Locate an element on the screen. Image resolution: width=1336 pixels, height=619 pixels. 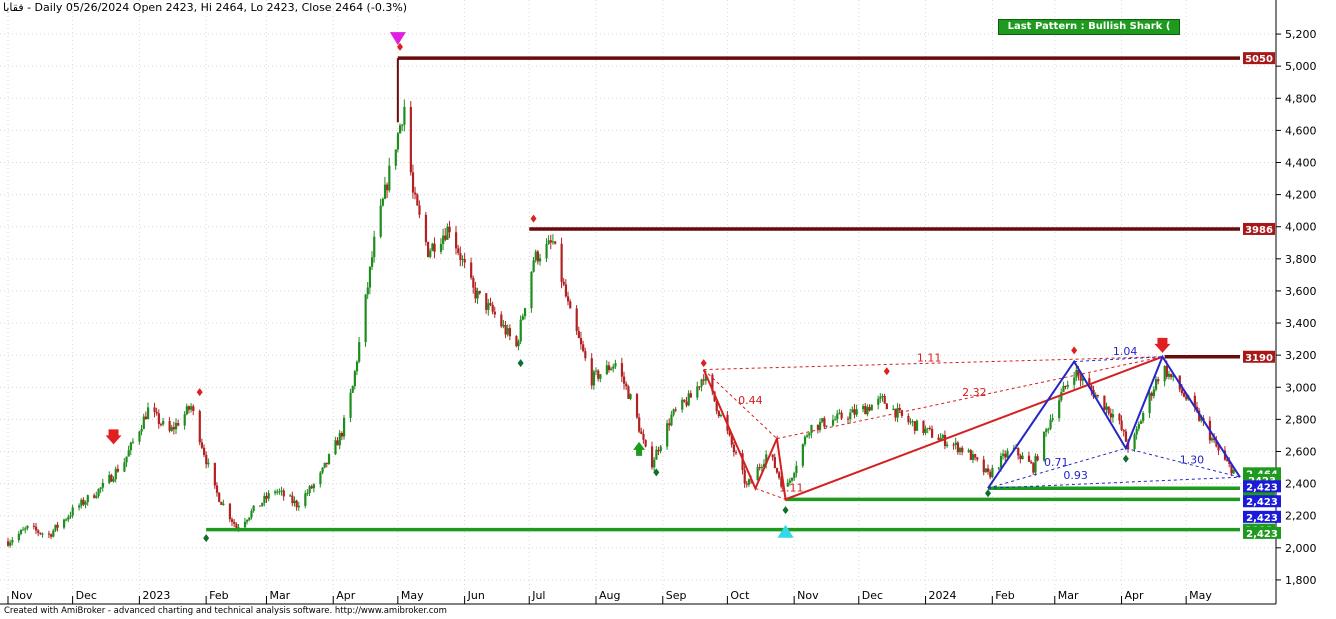
price-labels: 2,46424232,4232,4232,4232,423 is located at coordinates (1262, 503).